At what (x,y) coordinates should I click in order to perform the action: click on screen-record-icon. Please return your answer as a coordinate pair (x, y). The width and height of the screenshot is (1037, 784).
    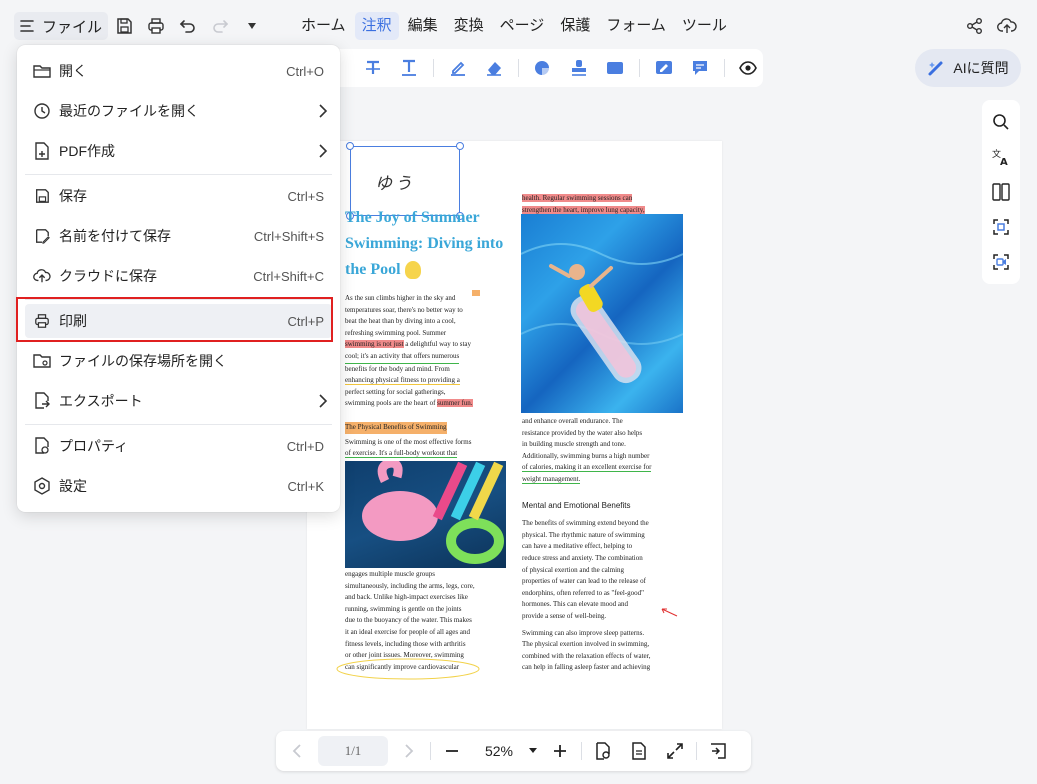
    Looking at the image, I should click on (1001, 262).